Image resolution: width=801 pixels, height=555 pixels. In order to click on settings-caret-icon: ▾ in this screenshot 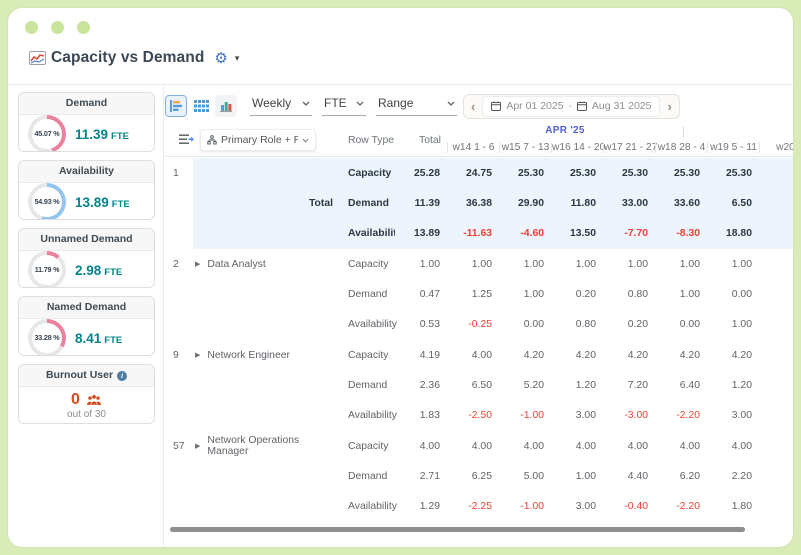, I will do `click(237, 58)`.